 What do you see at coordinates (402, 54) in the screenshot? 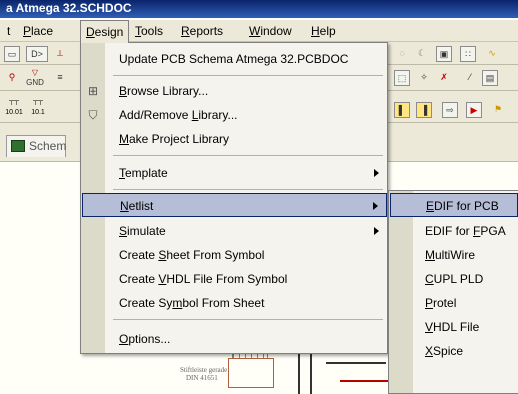
I see `undo-icon: ◌` at bounding box center [402, 54].